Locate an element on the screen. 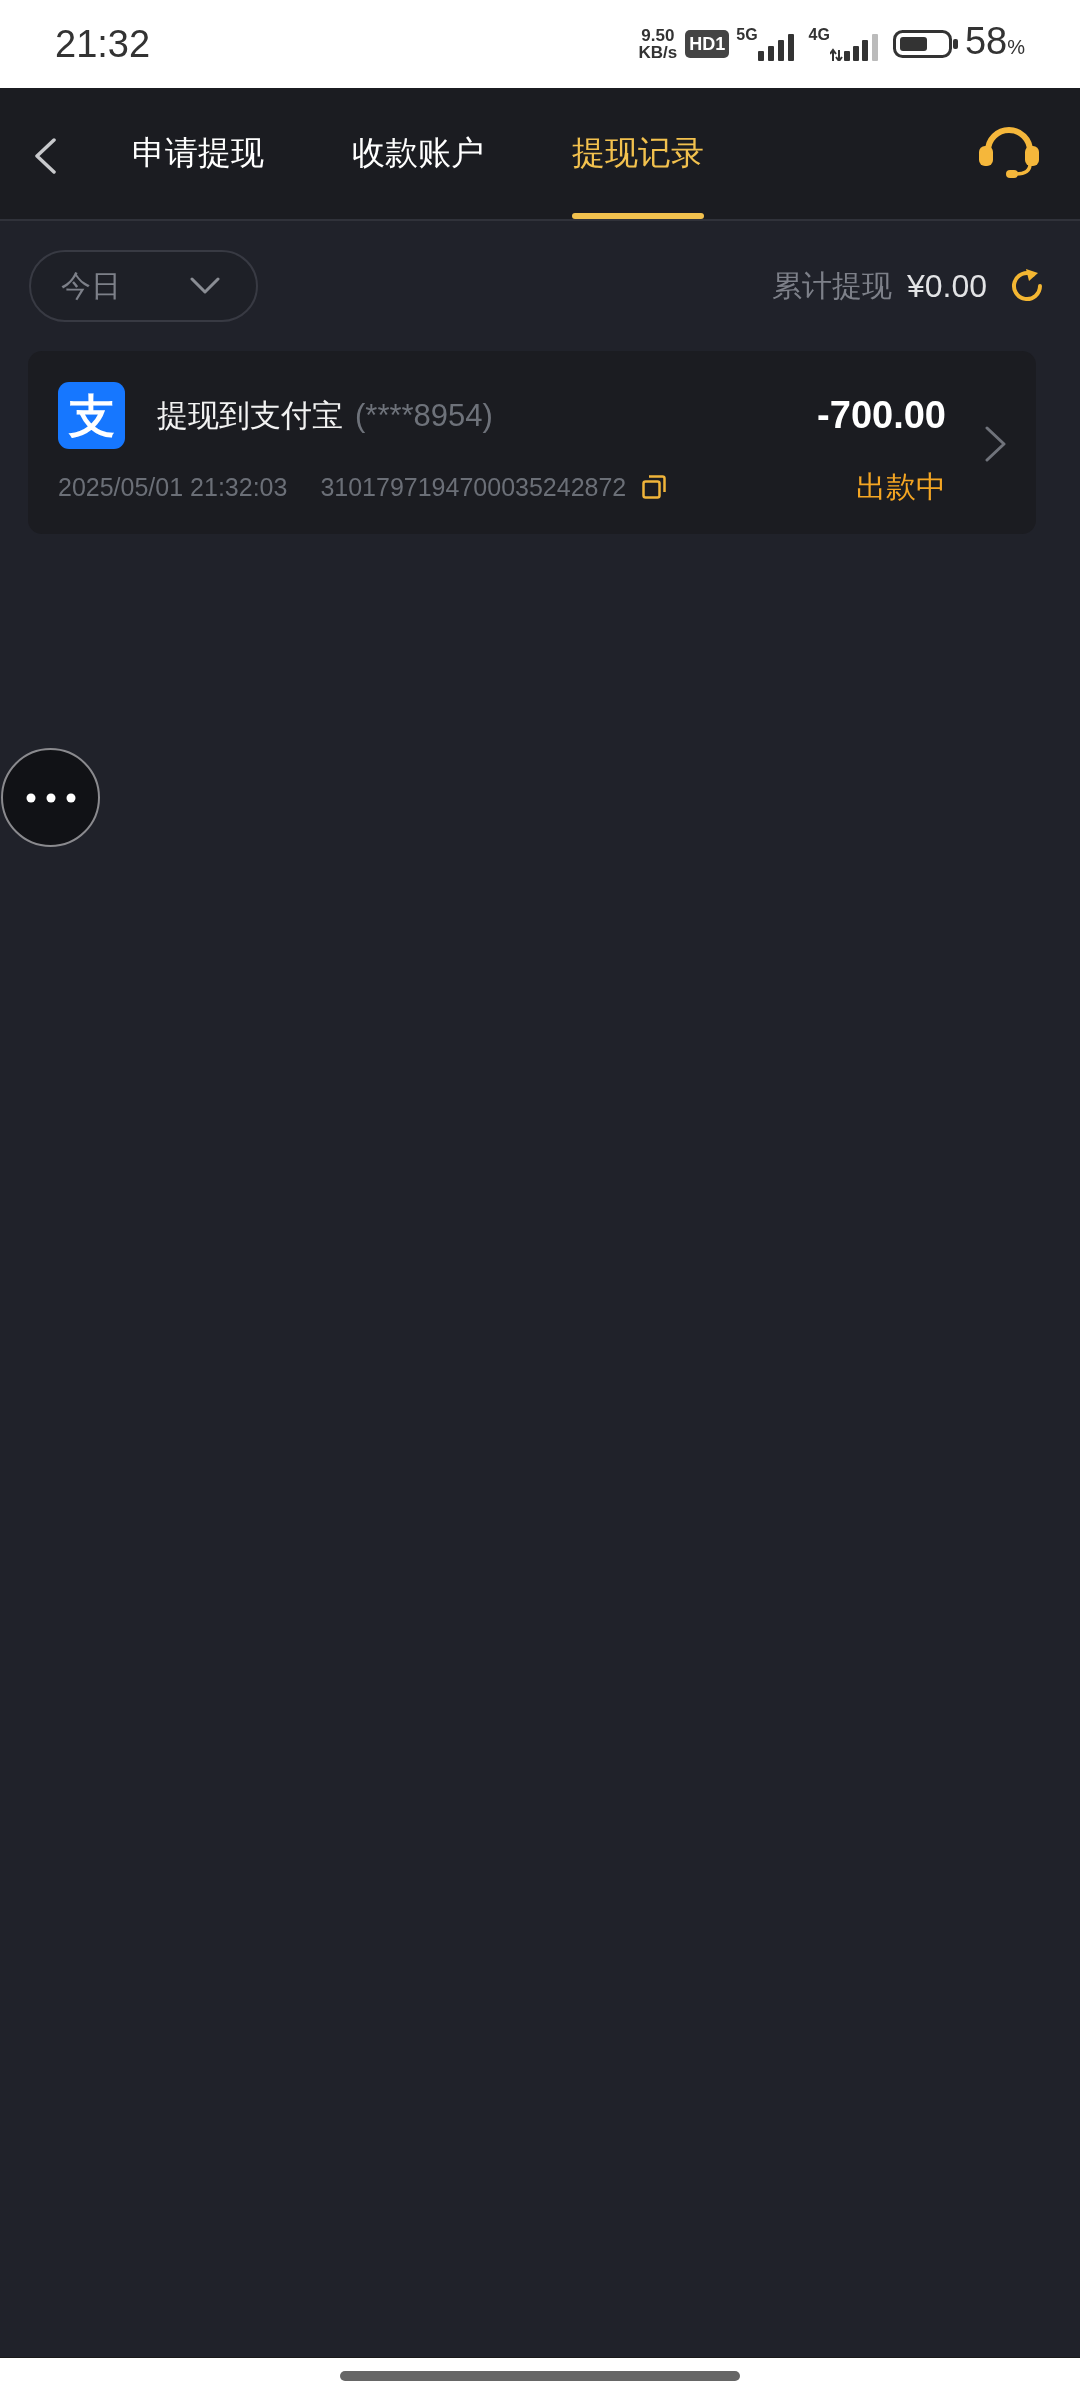 The height and width of the screenshot is (2400, 1080). more-icon is located at coordinates (50, 797).